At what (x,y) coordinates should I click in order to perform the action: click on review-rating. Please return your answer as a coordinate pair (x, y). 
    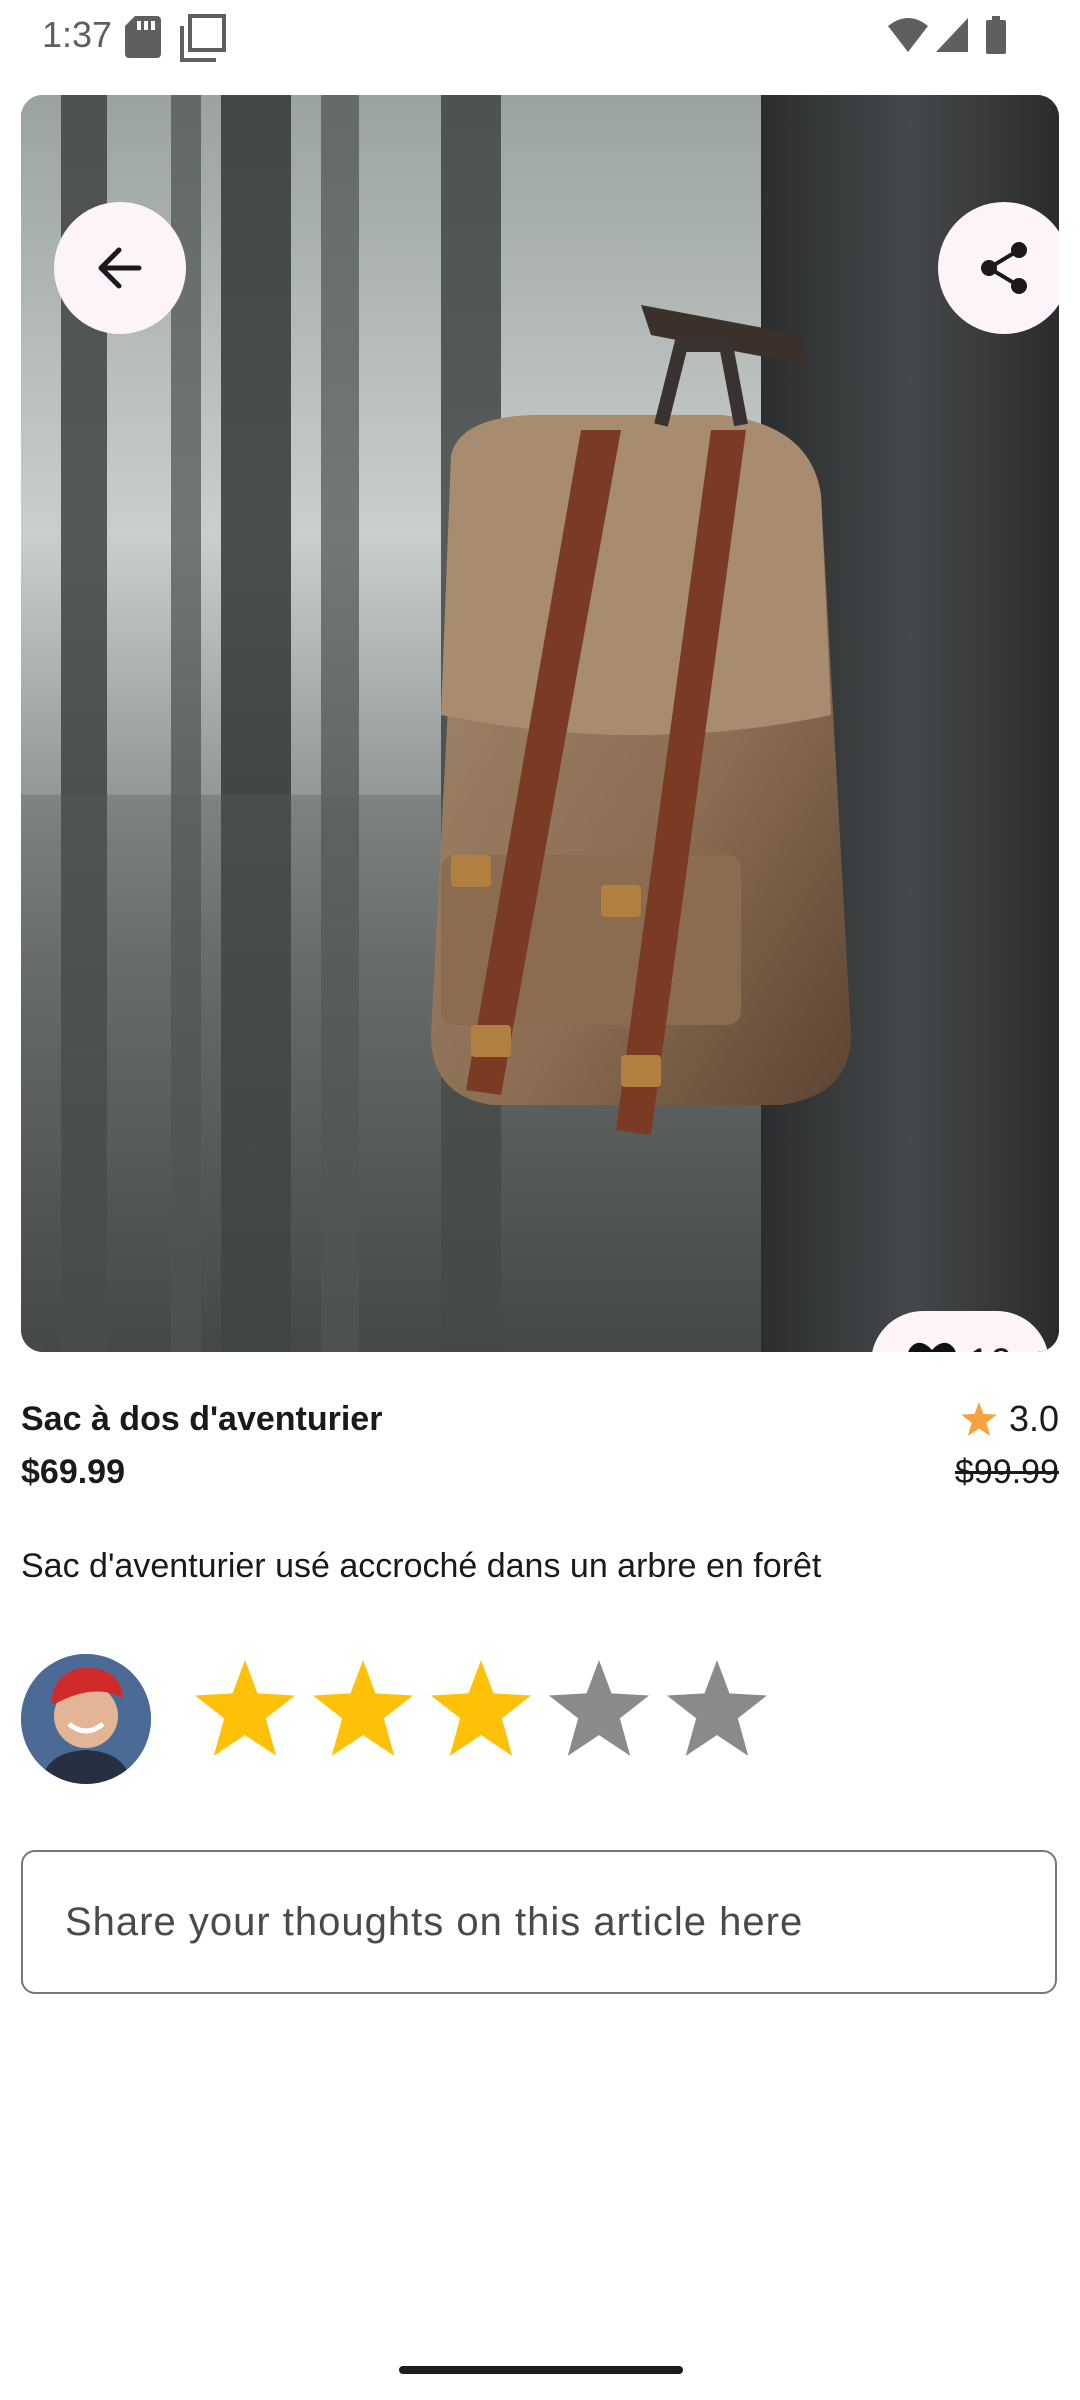
    Looking at the image, I should click on (481, 1708).